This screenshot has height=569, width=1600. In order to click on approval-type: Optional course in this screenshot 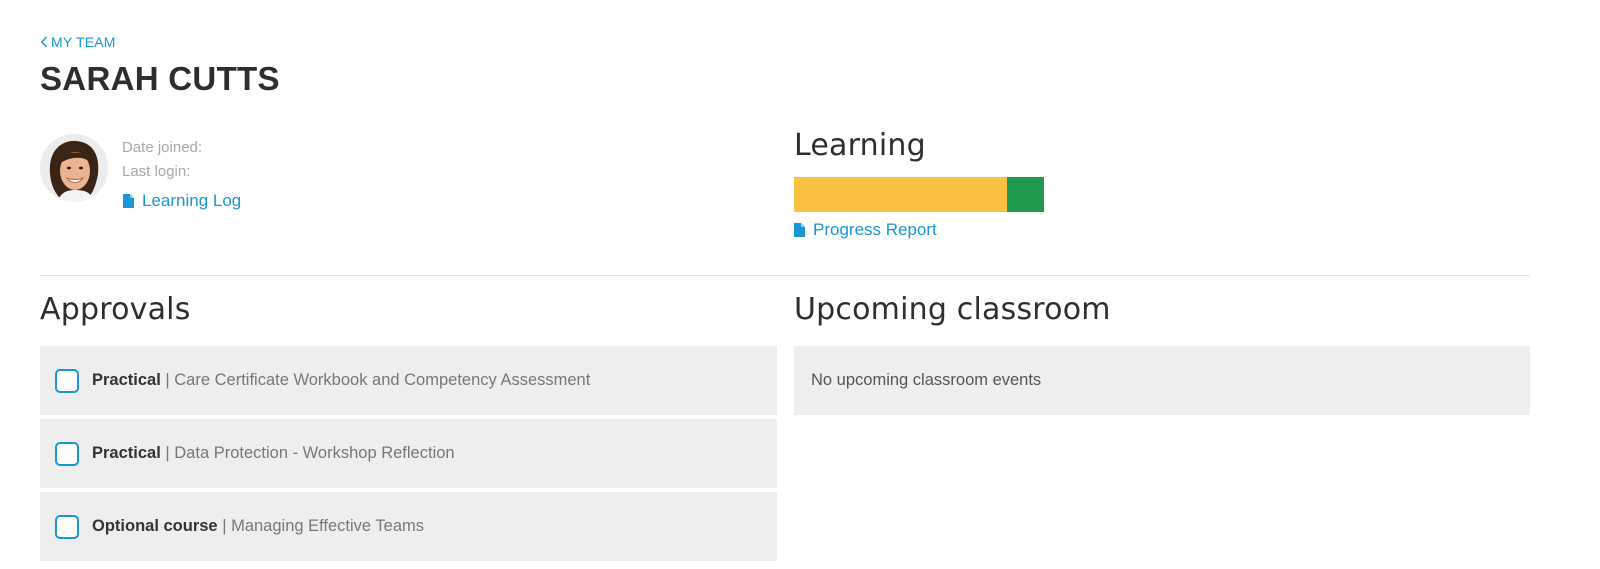, I will do `click(155, 526)`.